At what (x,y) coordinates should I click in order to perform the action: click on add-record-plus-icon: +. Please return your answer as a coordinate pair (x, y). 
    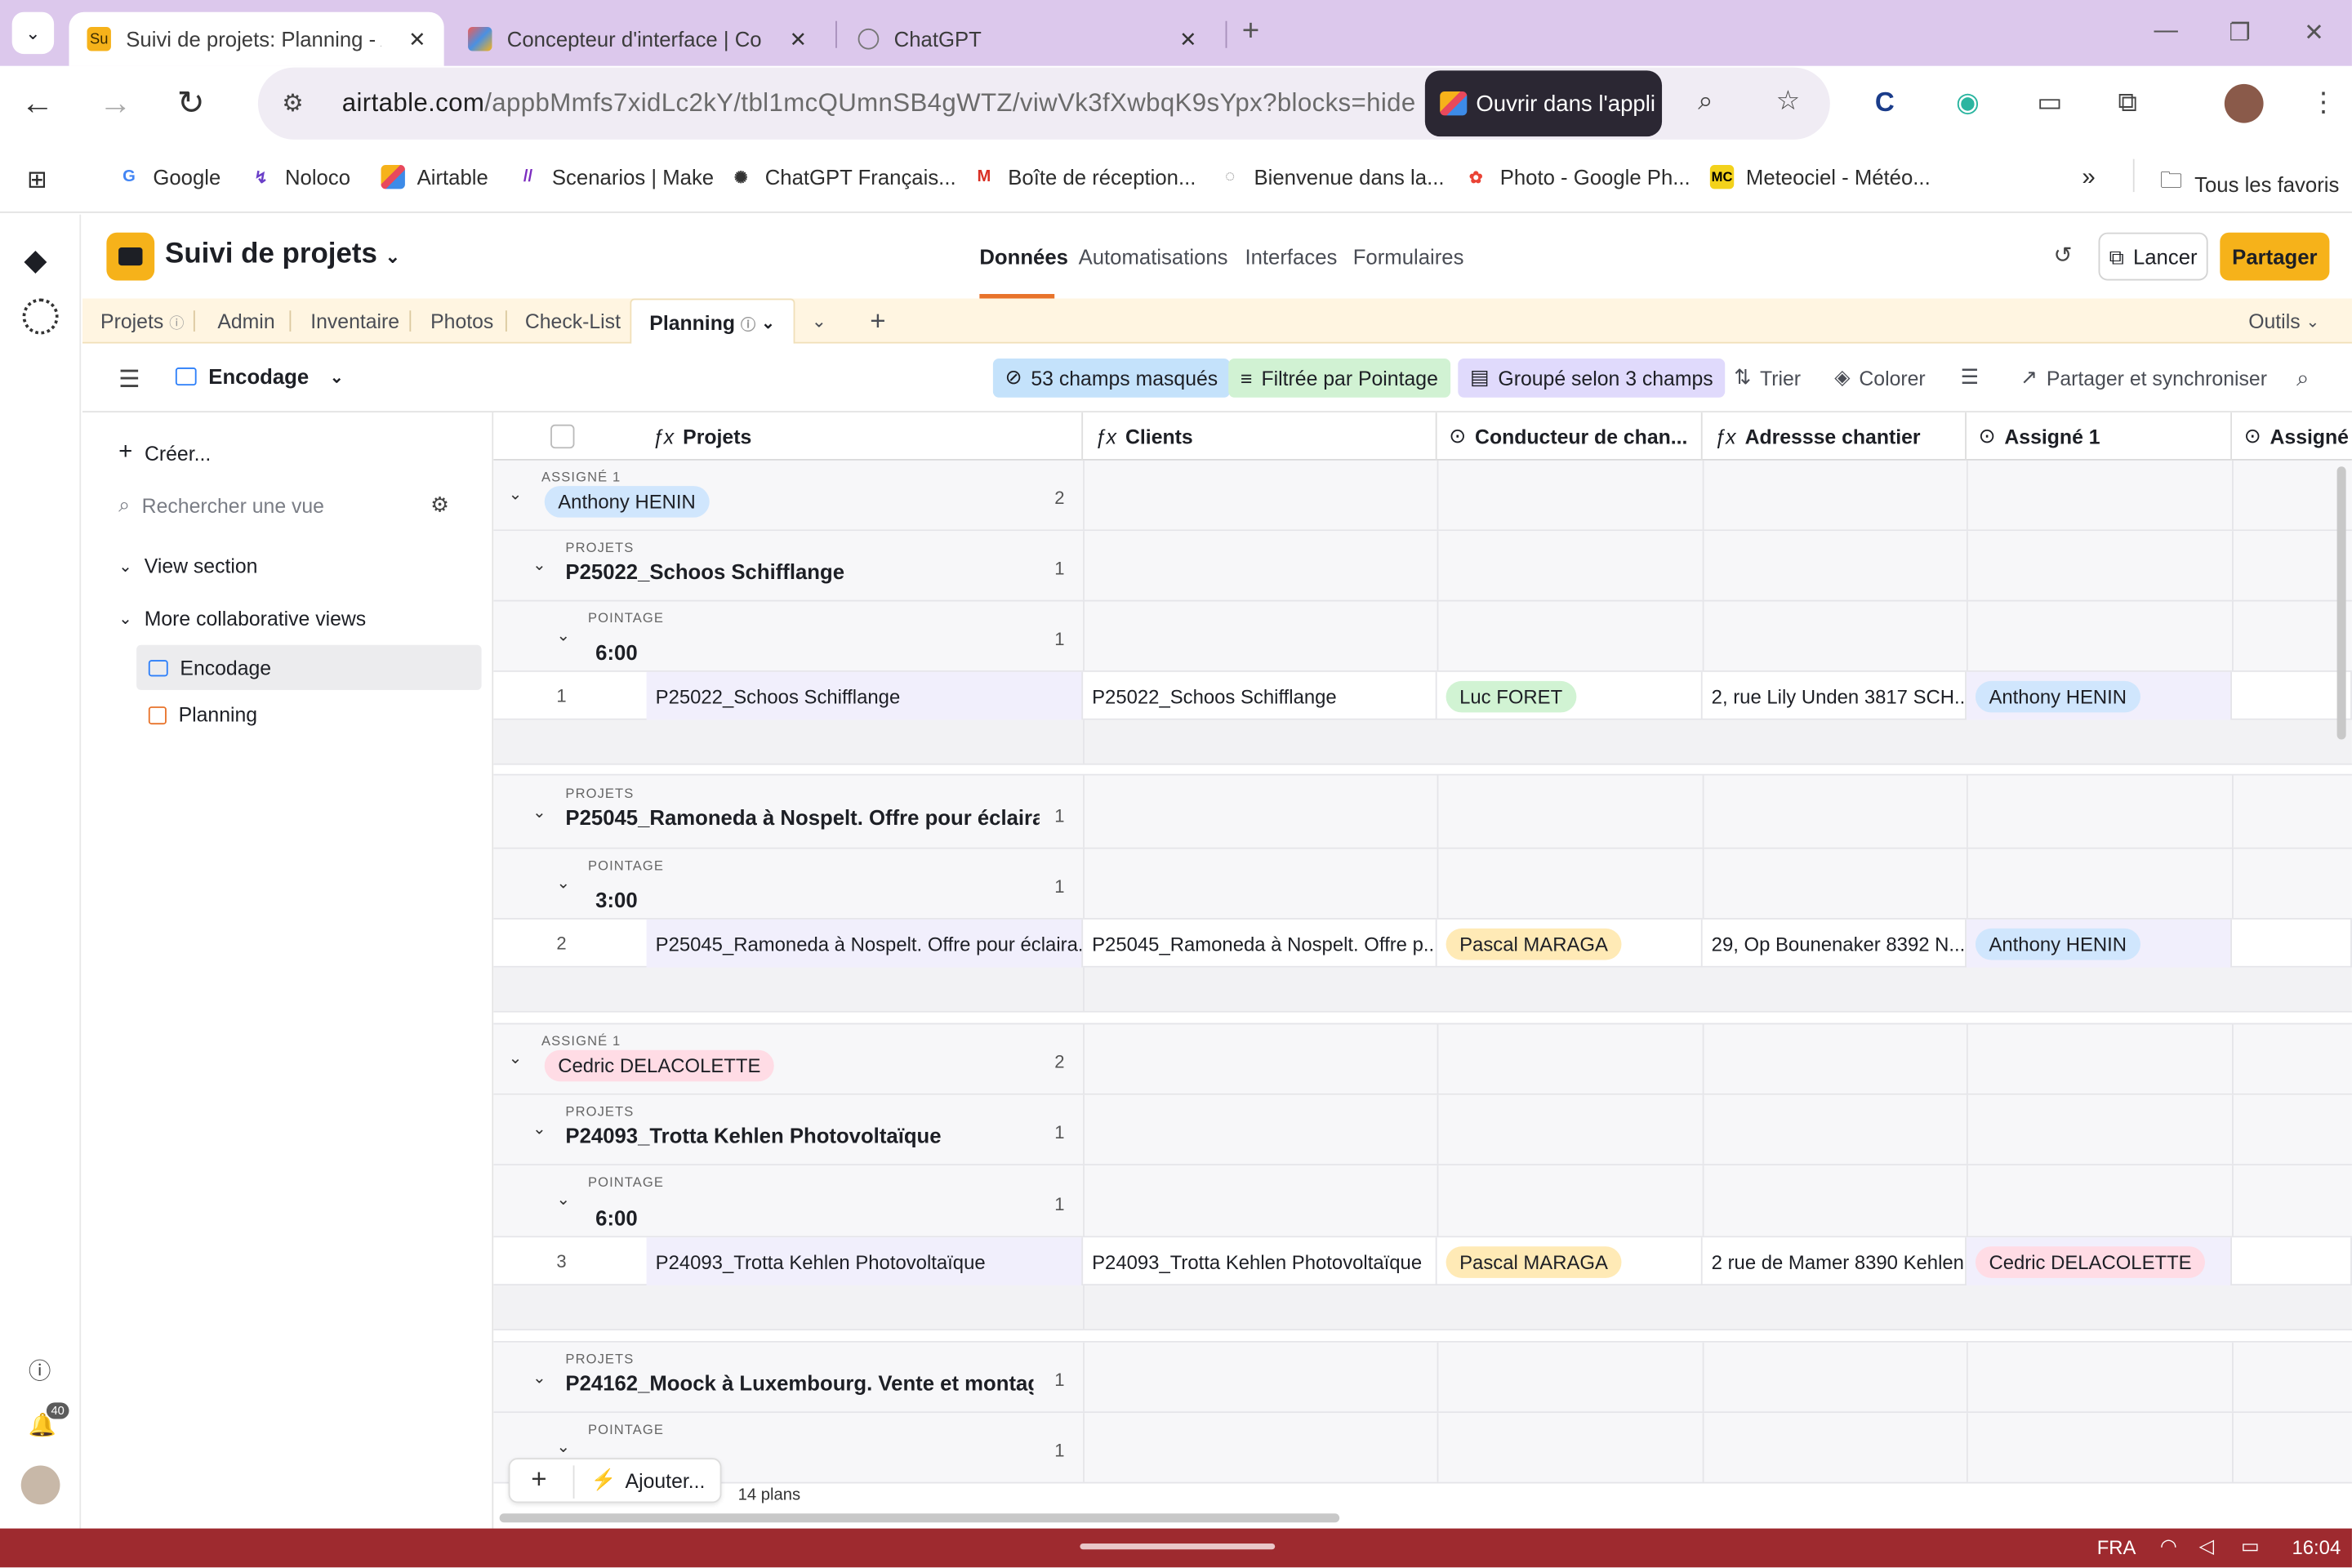
    Looking at the image, I should click on (538, 1480).